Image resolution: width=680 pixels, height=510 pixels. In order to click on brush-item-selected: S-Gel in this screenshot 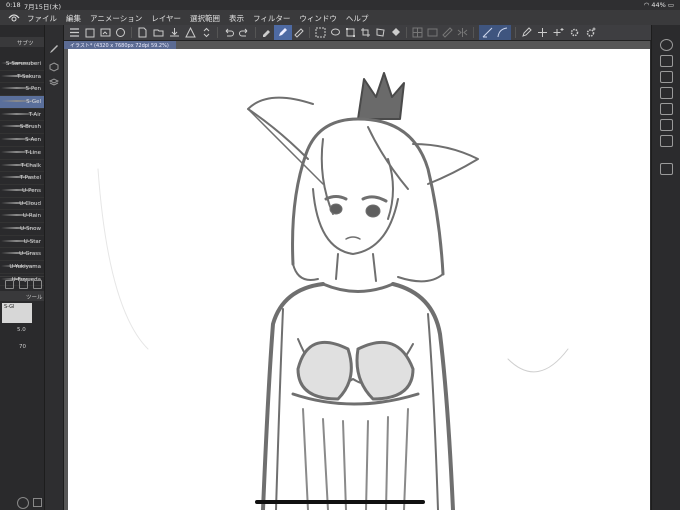, I will do `click(22, 102)`.